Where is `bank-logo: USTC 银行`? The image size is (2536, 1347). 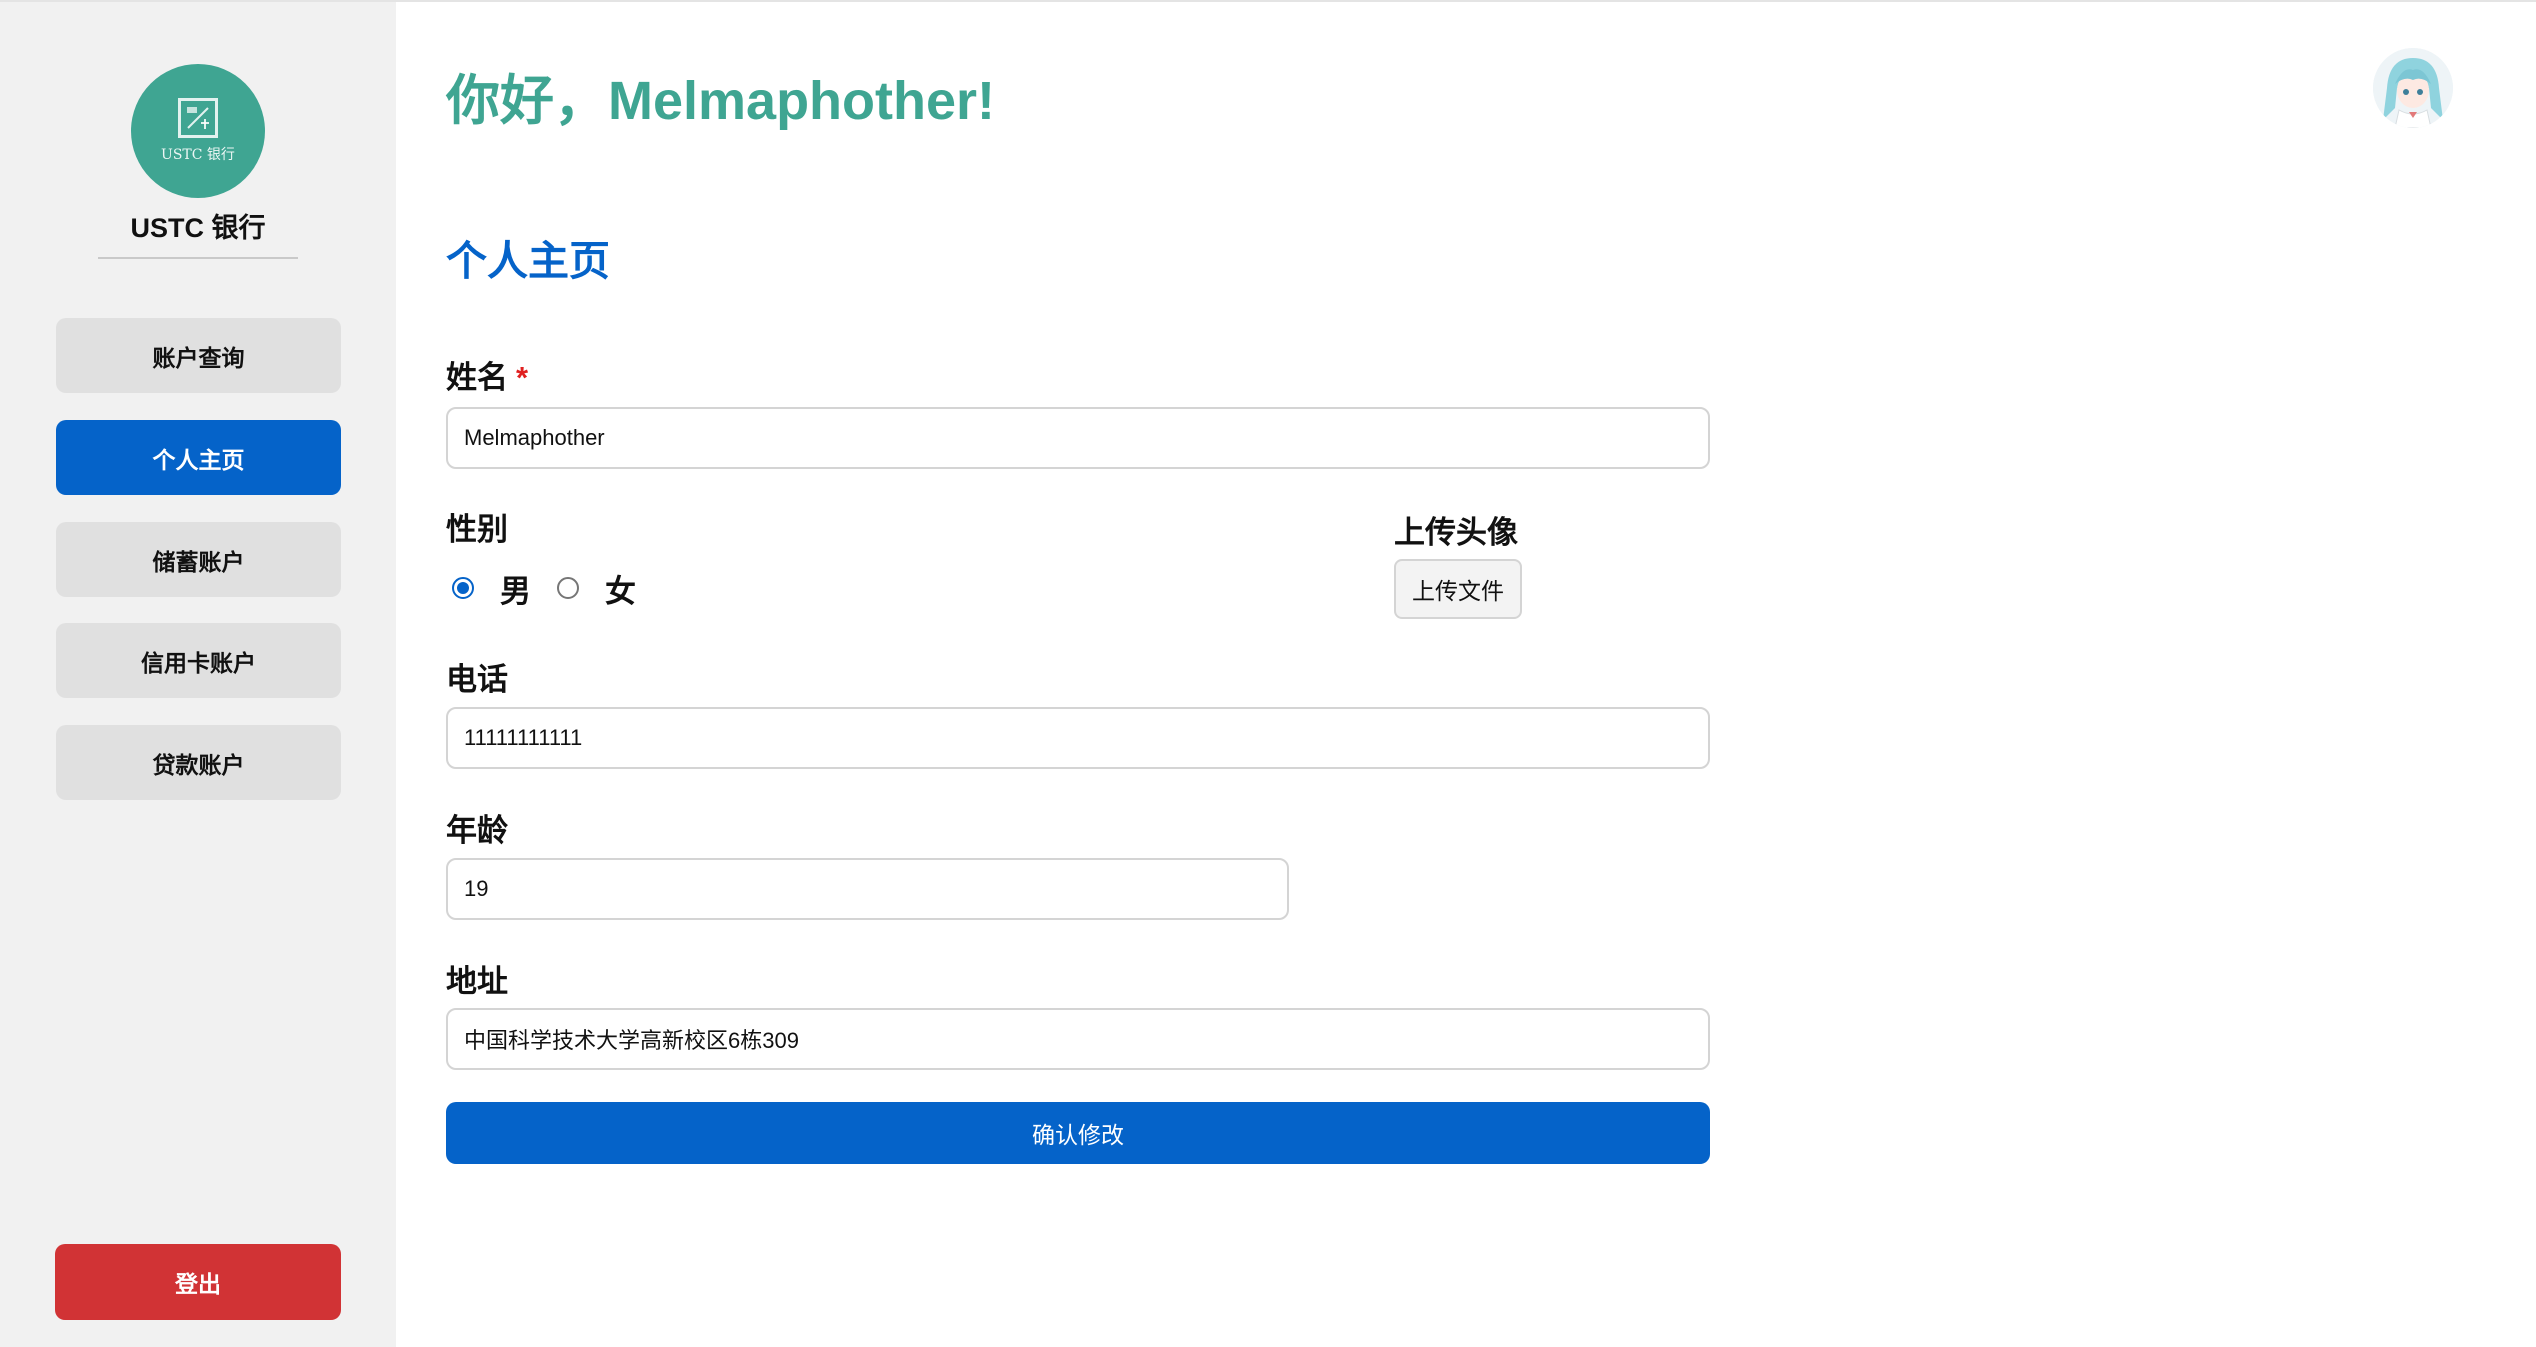 bank-logo: USTC 银行 is located at coordinates (198, 131).